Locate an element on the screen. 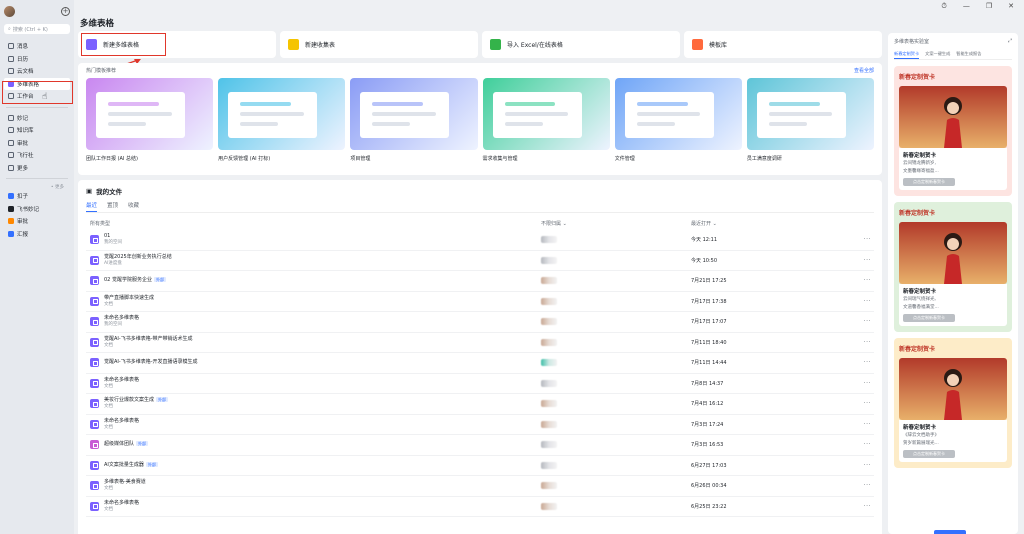 Image resolution: width=1024 pixels, height=534 pixels. table-row: 未命名多维表格 文档 6月25日 23:22 ··· is located at coordinates (480, 507).